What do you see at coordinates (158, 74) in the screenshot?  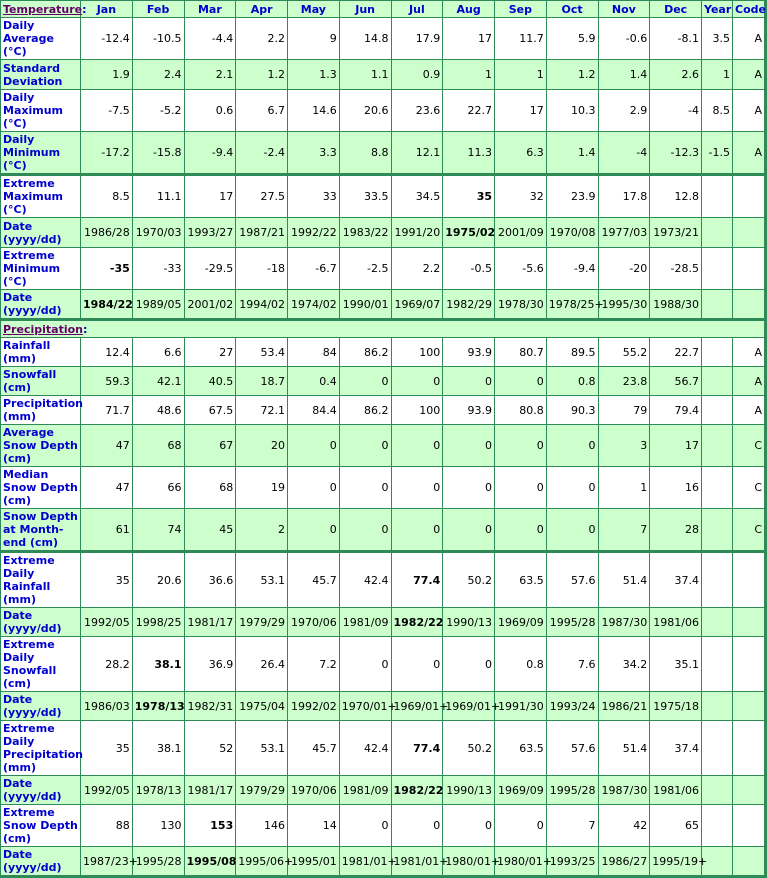 I see `month-value-feb: 2.4` at bounding box center [158, 74].